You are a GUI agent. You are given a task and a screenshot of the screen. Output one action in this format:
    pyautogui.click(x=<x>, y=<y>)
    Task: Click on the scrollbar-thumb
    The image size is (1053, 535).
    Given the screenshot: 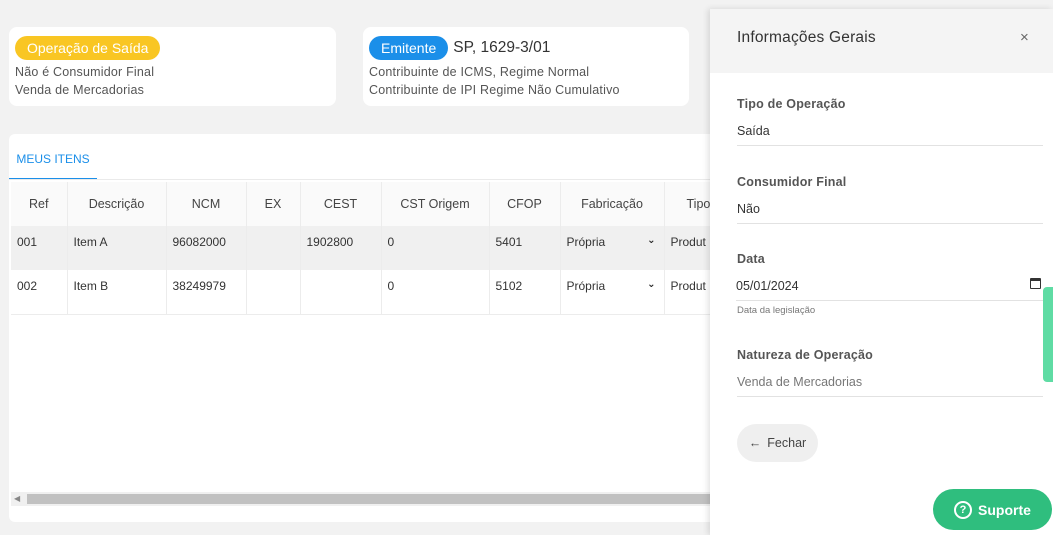 What is the action you would take?
    pyautogui.click(x=397, y=499)
    